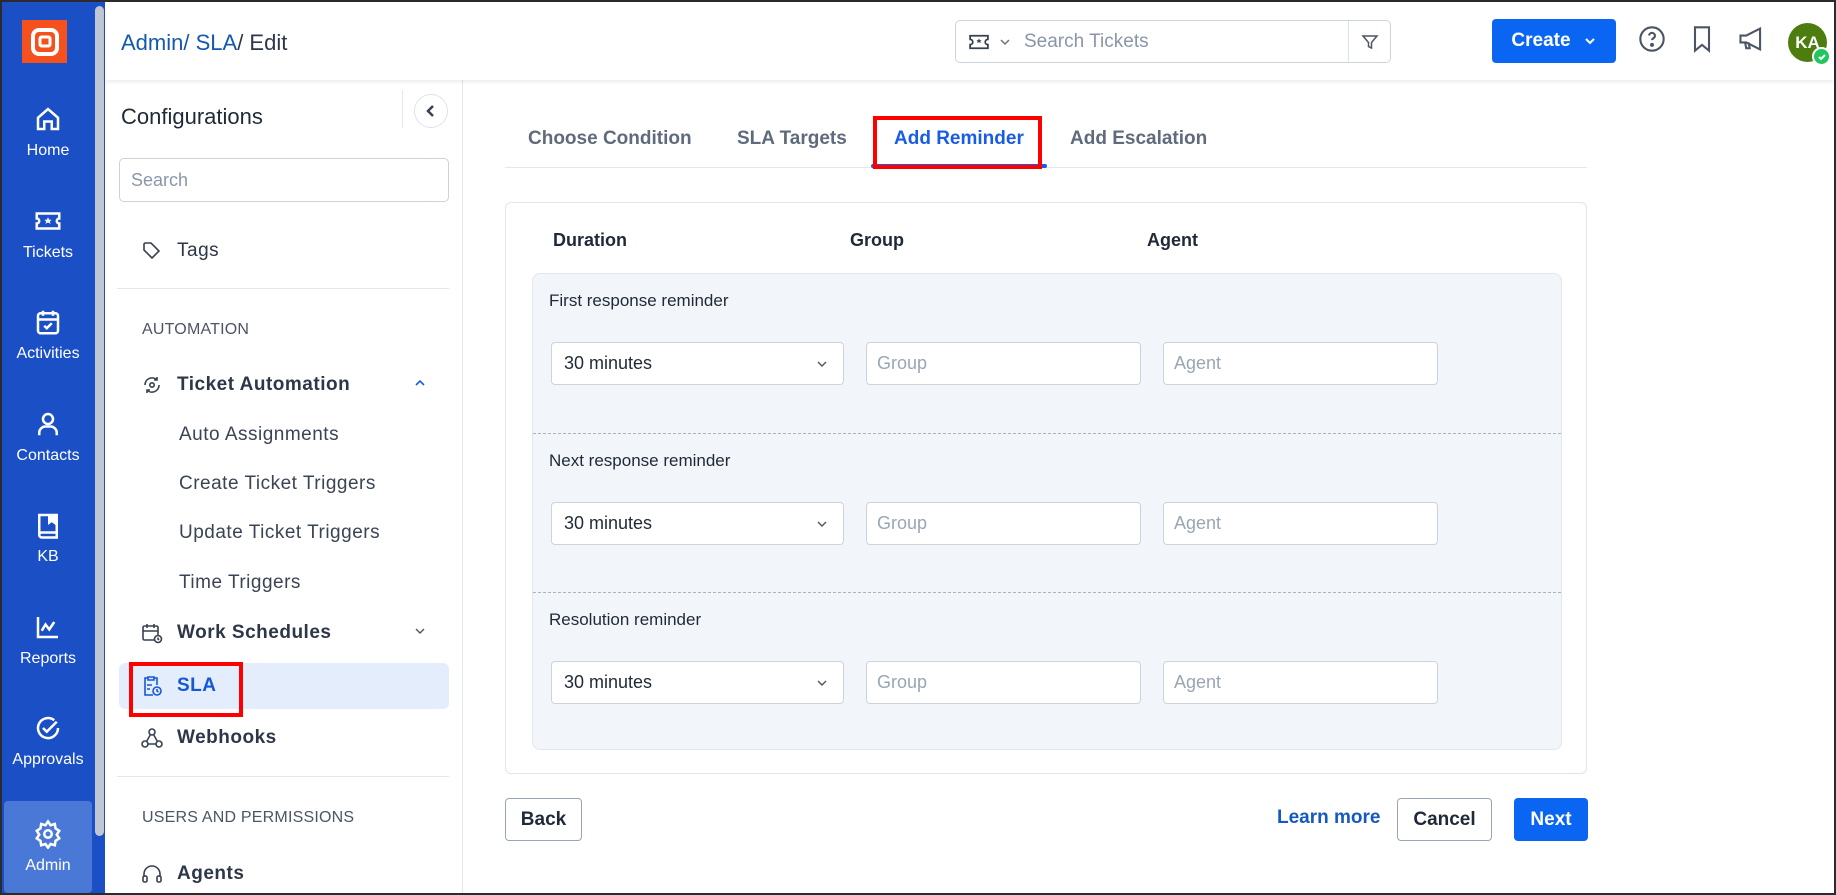 The width and height of the screenshot is (1836, 895). What do you see at coordinates (1172, 240) in the screenshot?
I see `column-header-agent: Agent` at bounding box center [1172, 240].